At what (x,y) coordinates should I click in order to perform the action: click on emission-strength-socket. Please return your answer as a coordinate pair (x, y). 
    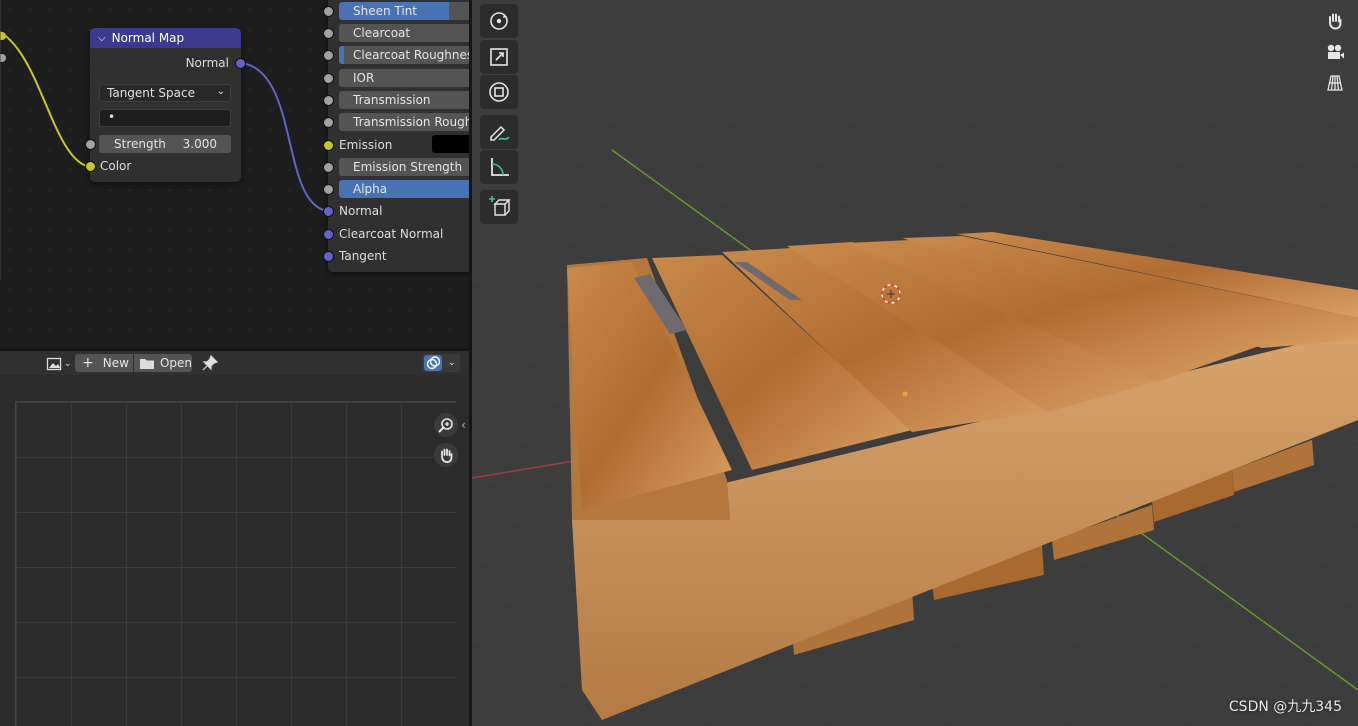
    Looking at the image, I should click on (328, 167).